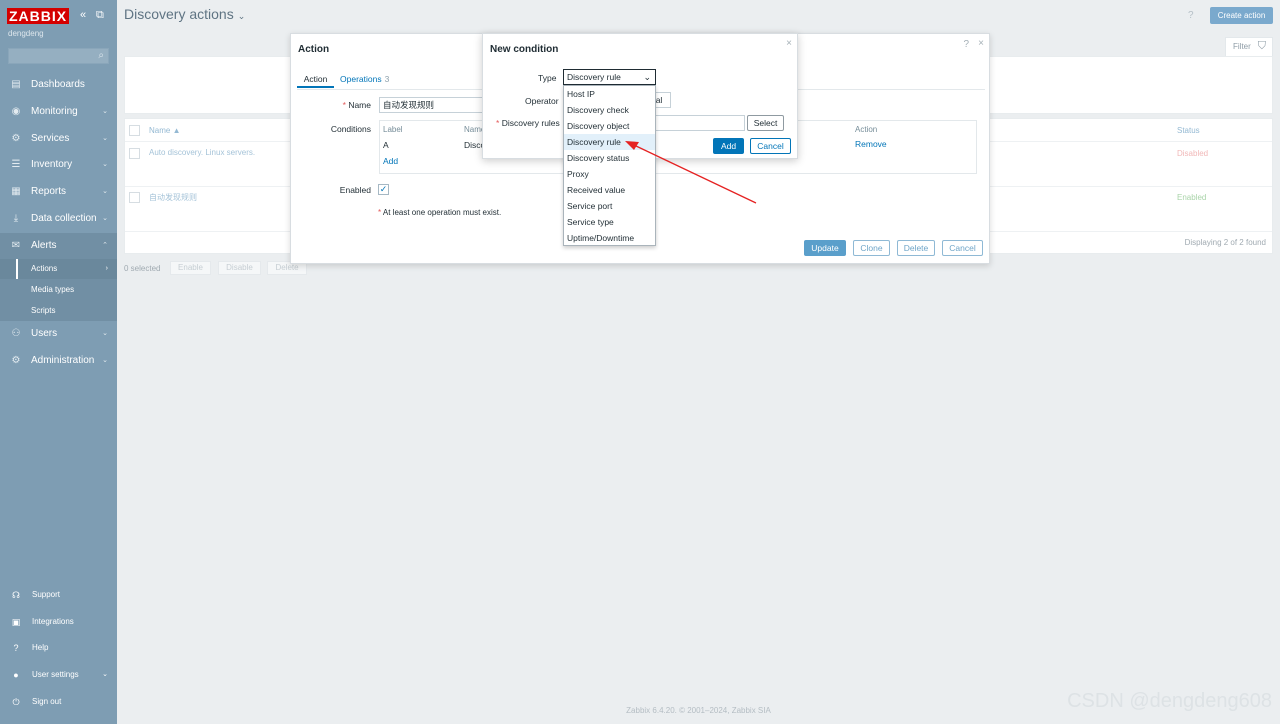  Describe the element at coordinates (632, 145) in the screenshot. I see `arrow-head` at that location.